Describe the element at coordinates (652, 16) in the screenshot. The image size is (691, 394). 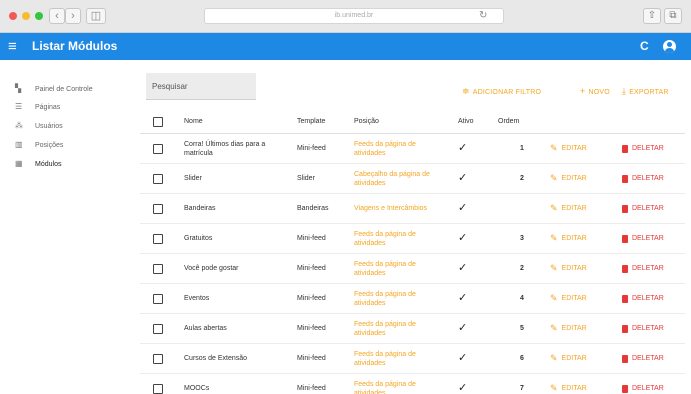
I see `share-icon: ⇧` at that location.